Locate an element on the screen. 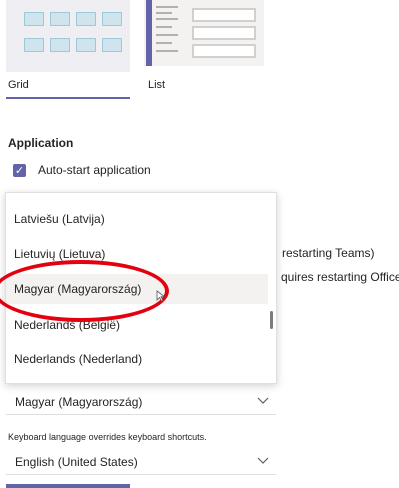 Image resolution: width=399 pixels, height=488 pixels. auto-start-label: Auto-start application is located at coordinates (94, 170).